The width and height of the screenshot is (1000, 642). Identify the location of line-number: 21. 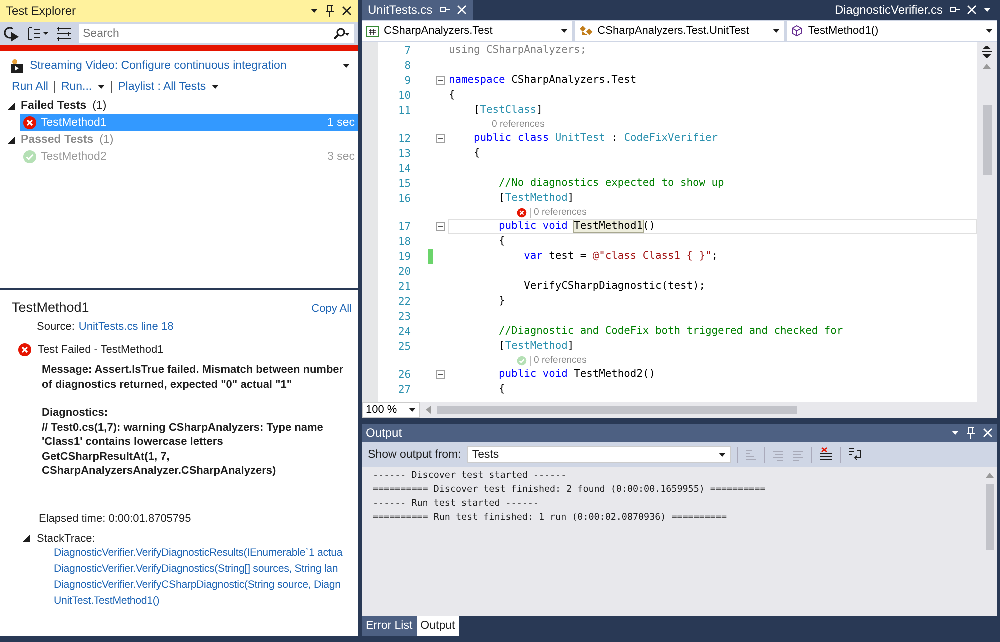
(404, 286).